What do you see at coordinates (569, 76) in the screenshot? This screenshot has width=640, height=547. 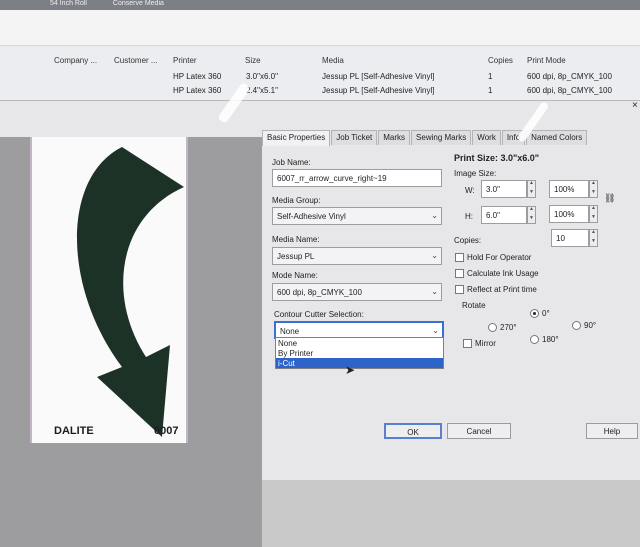 I see `row-1-mode: 600 dpi, 8p_CMYK_100` at bounding box center [569, 76].